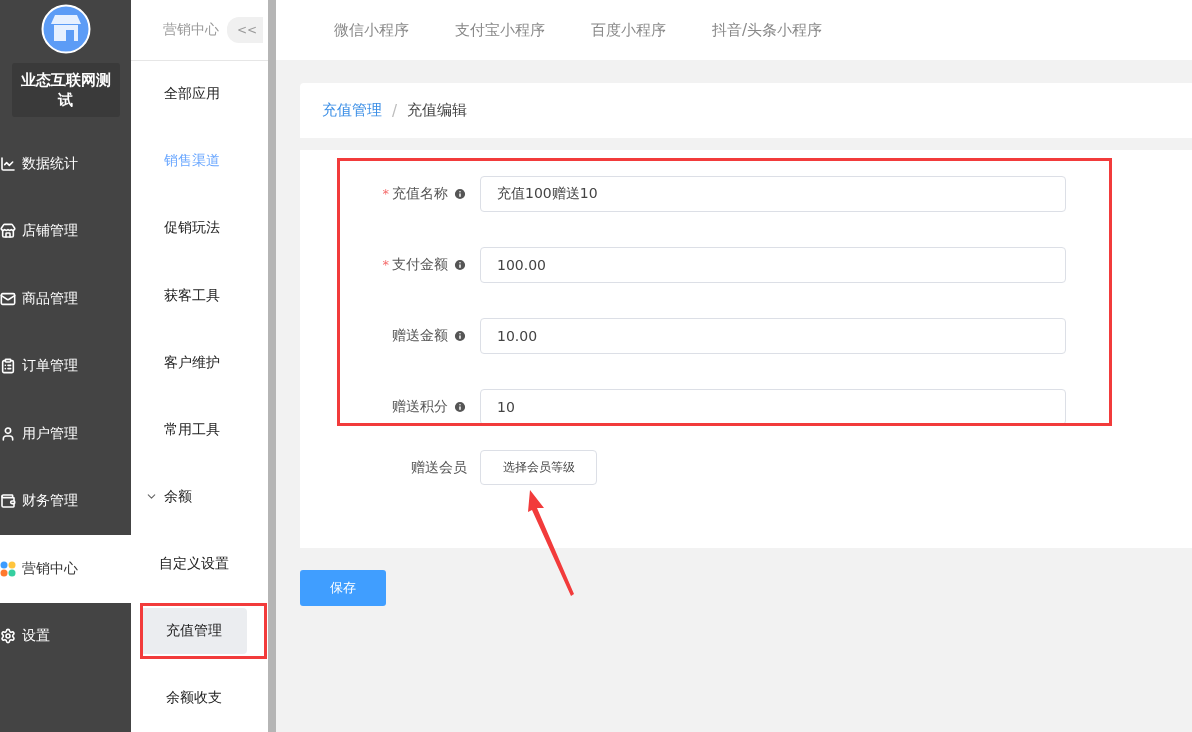 This screenshot has width=1192, height=732. I want to click on four-color-petals-icon, so click(8, 568).